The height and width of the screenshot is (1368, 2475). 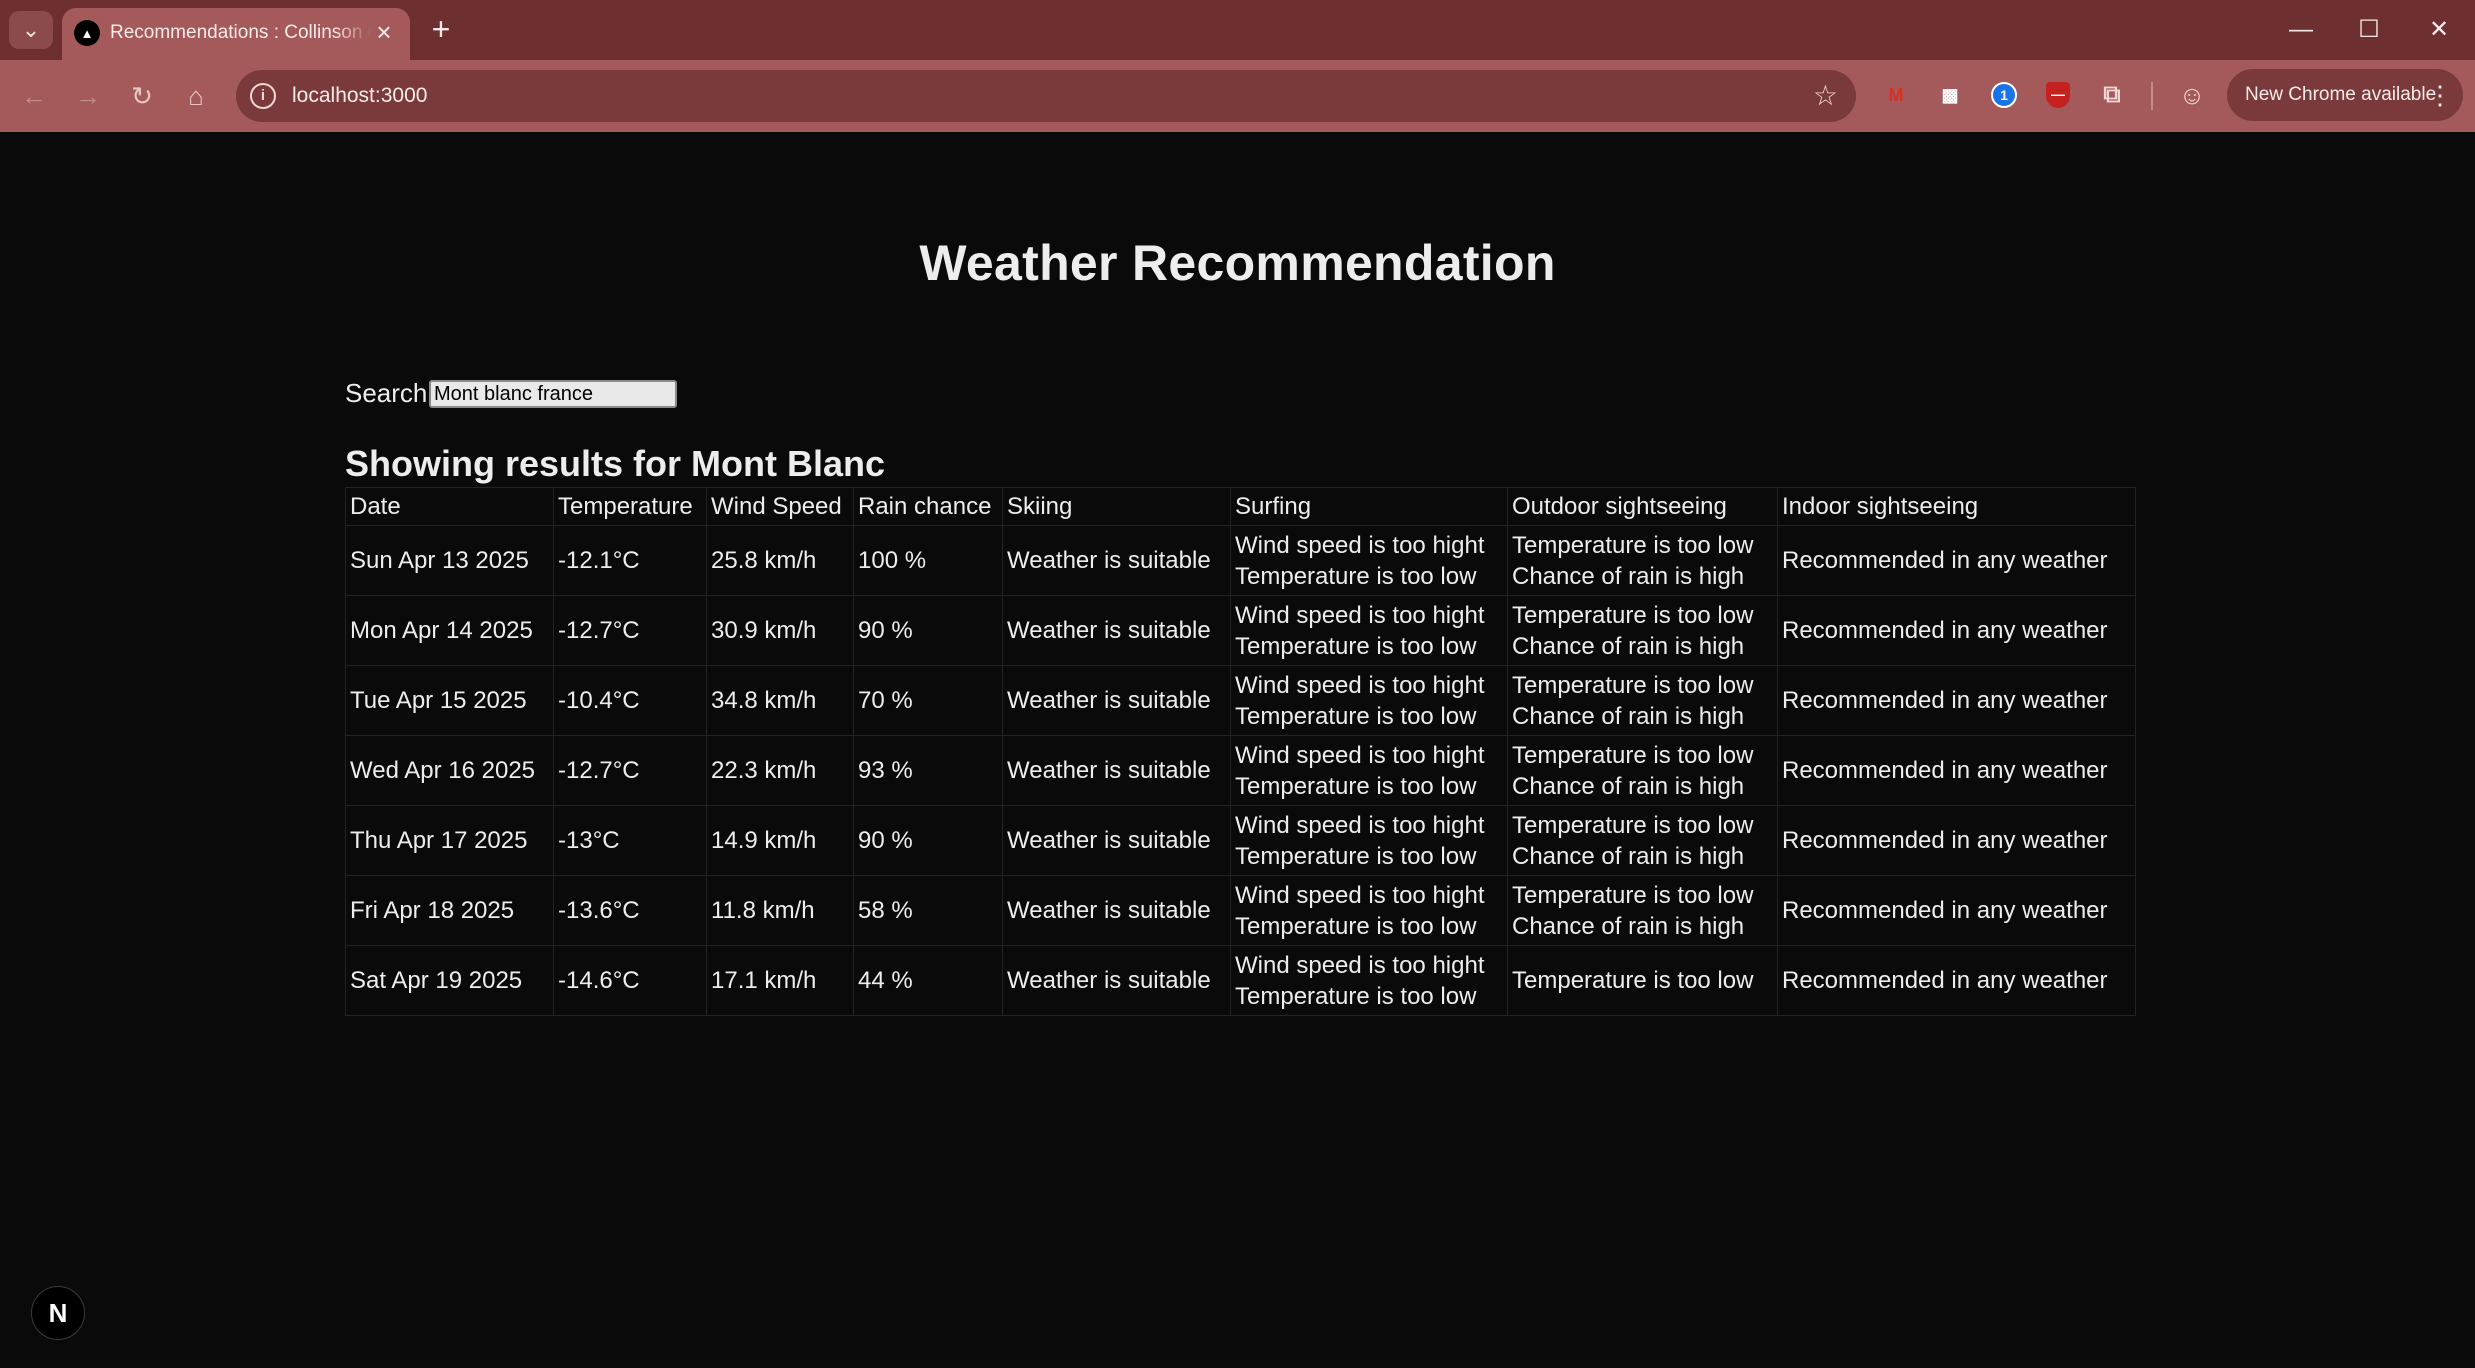 I want to click on nextjs-dev-tools-button: N, so click(x=58, y=1313).